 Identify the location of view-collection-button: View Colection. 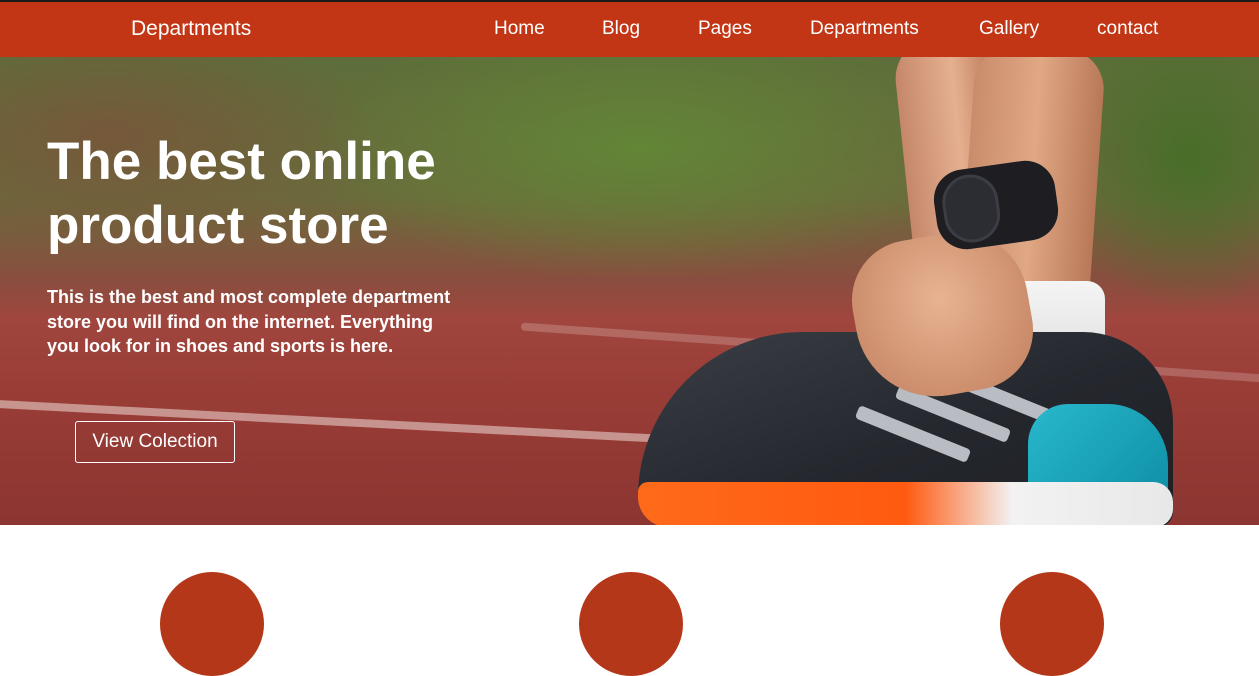
(155, 442).